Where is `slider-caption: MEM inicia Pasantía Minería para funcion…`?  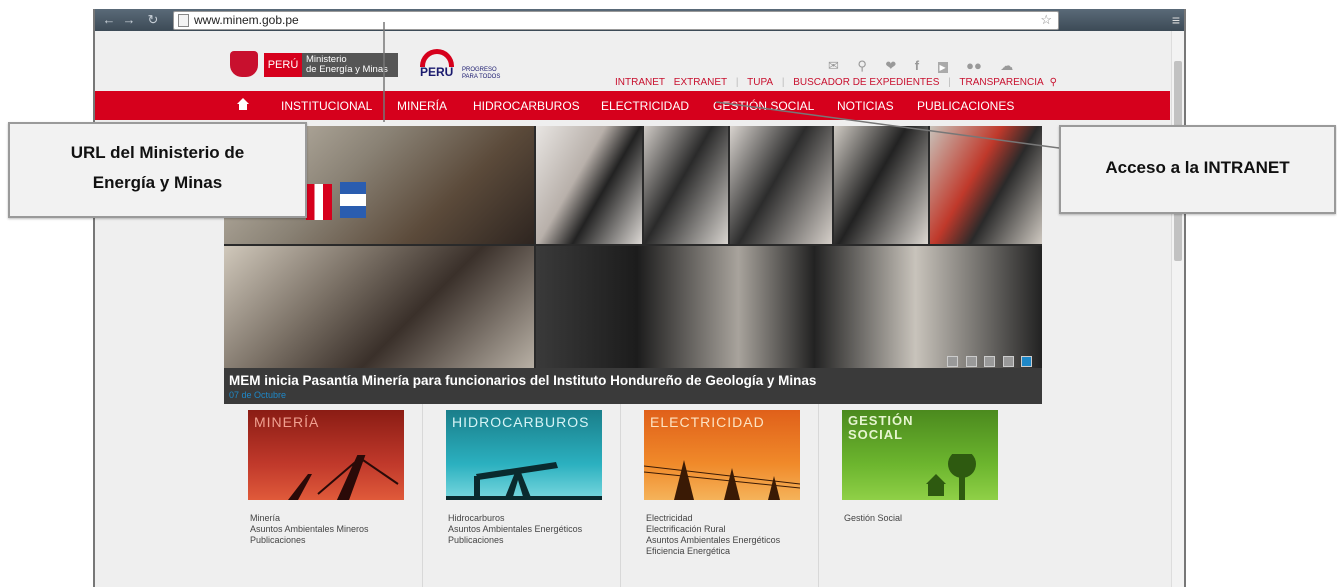
slider-caption: MEM inicia Pasantía Minería para funcion… is located at coordinates (633, 386).